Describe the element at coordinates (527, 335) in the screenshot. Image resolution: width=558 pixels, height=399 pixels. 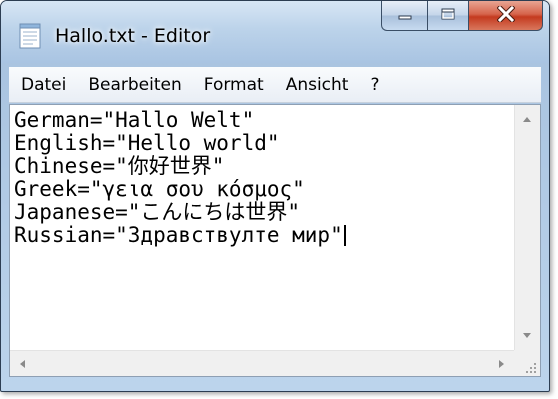
I see `scroll-down-icon` at that location.